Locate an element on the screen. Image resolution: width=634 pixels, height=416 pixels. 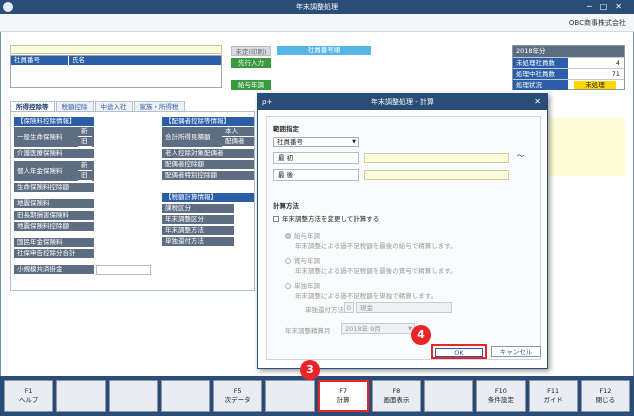
status-box: 2018年分 未処理社員数 4 処理中社員数 71 処理状況 未処理 is located at coordinates (568, 67).